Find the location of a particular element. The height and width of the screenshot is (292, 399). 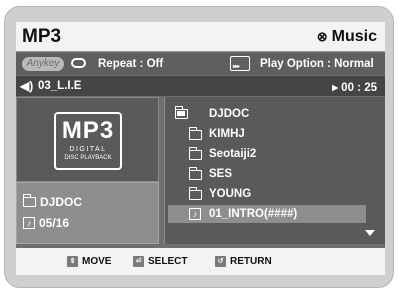

move-hint: ⇕ MOVE is located at coordinates (89, 261).